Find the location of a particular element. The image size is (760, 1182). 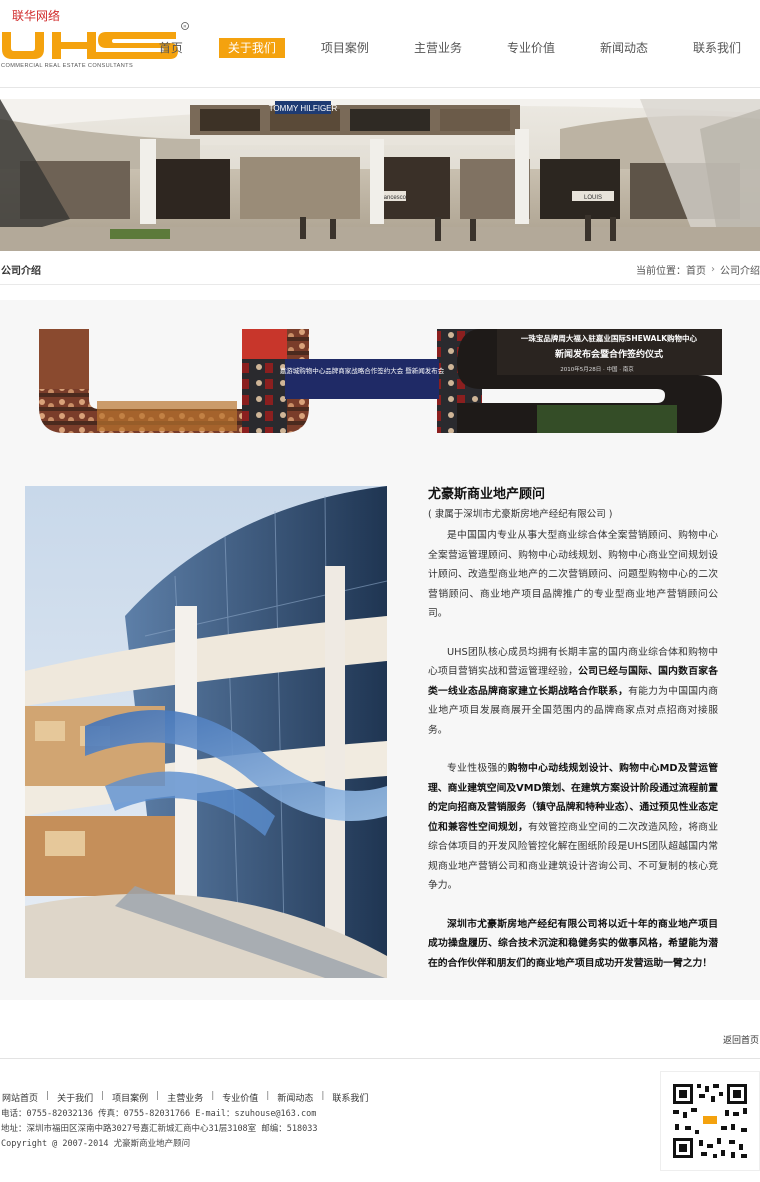

breadcrumb-prefix: 当前位置： is located at coordinates (661, 271).